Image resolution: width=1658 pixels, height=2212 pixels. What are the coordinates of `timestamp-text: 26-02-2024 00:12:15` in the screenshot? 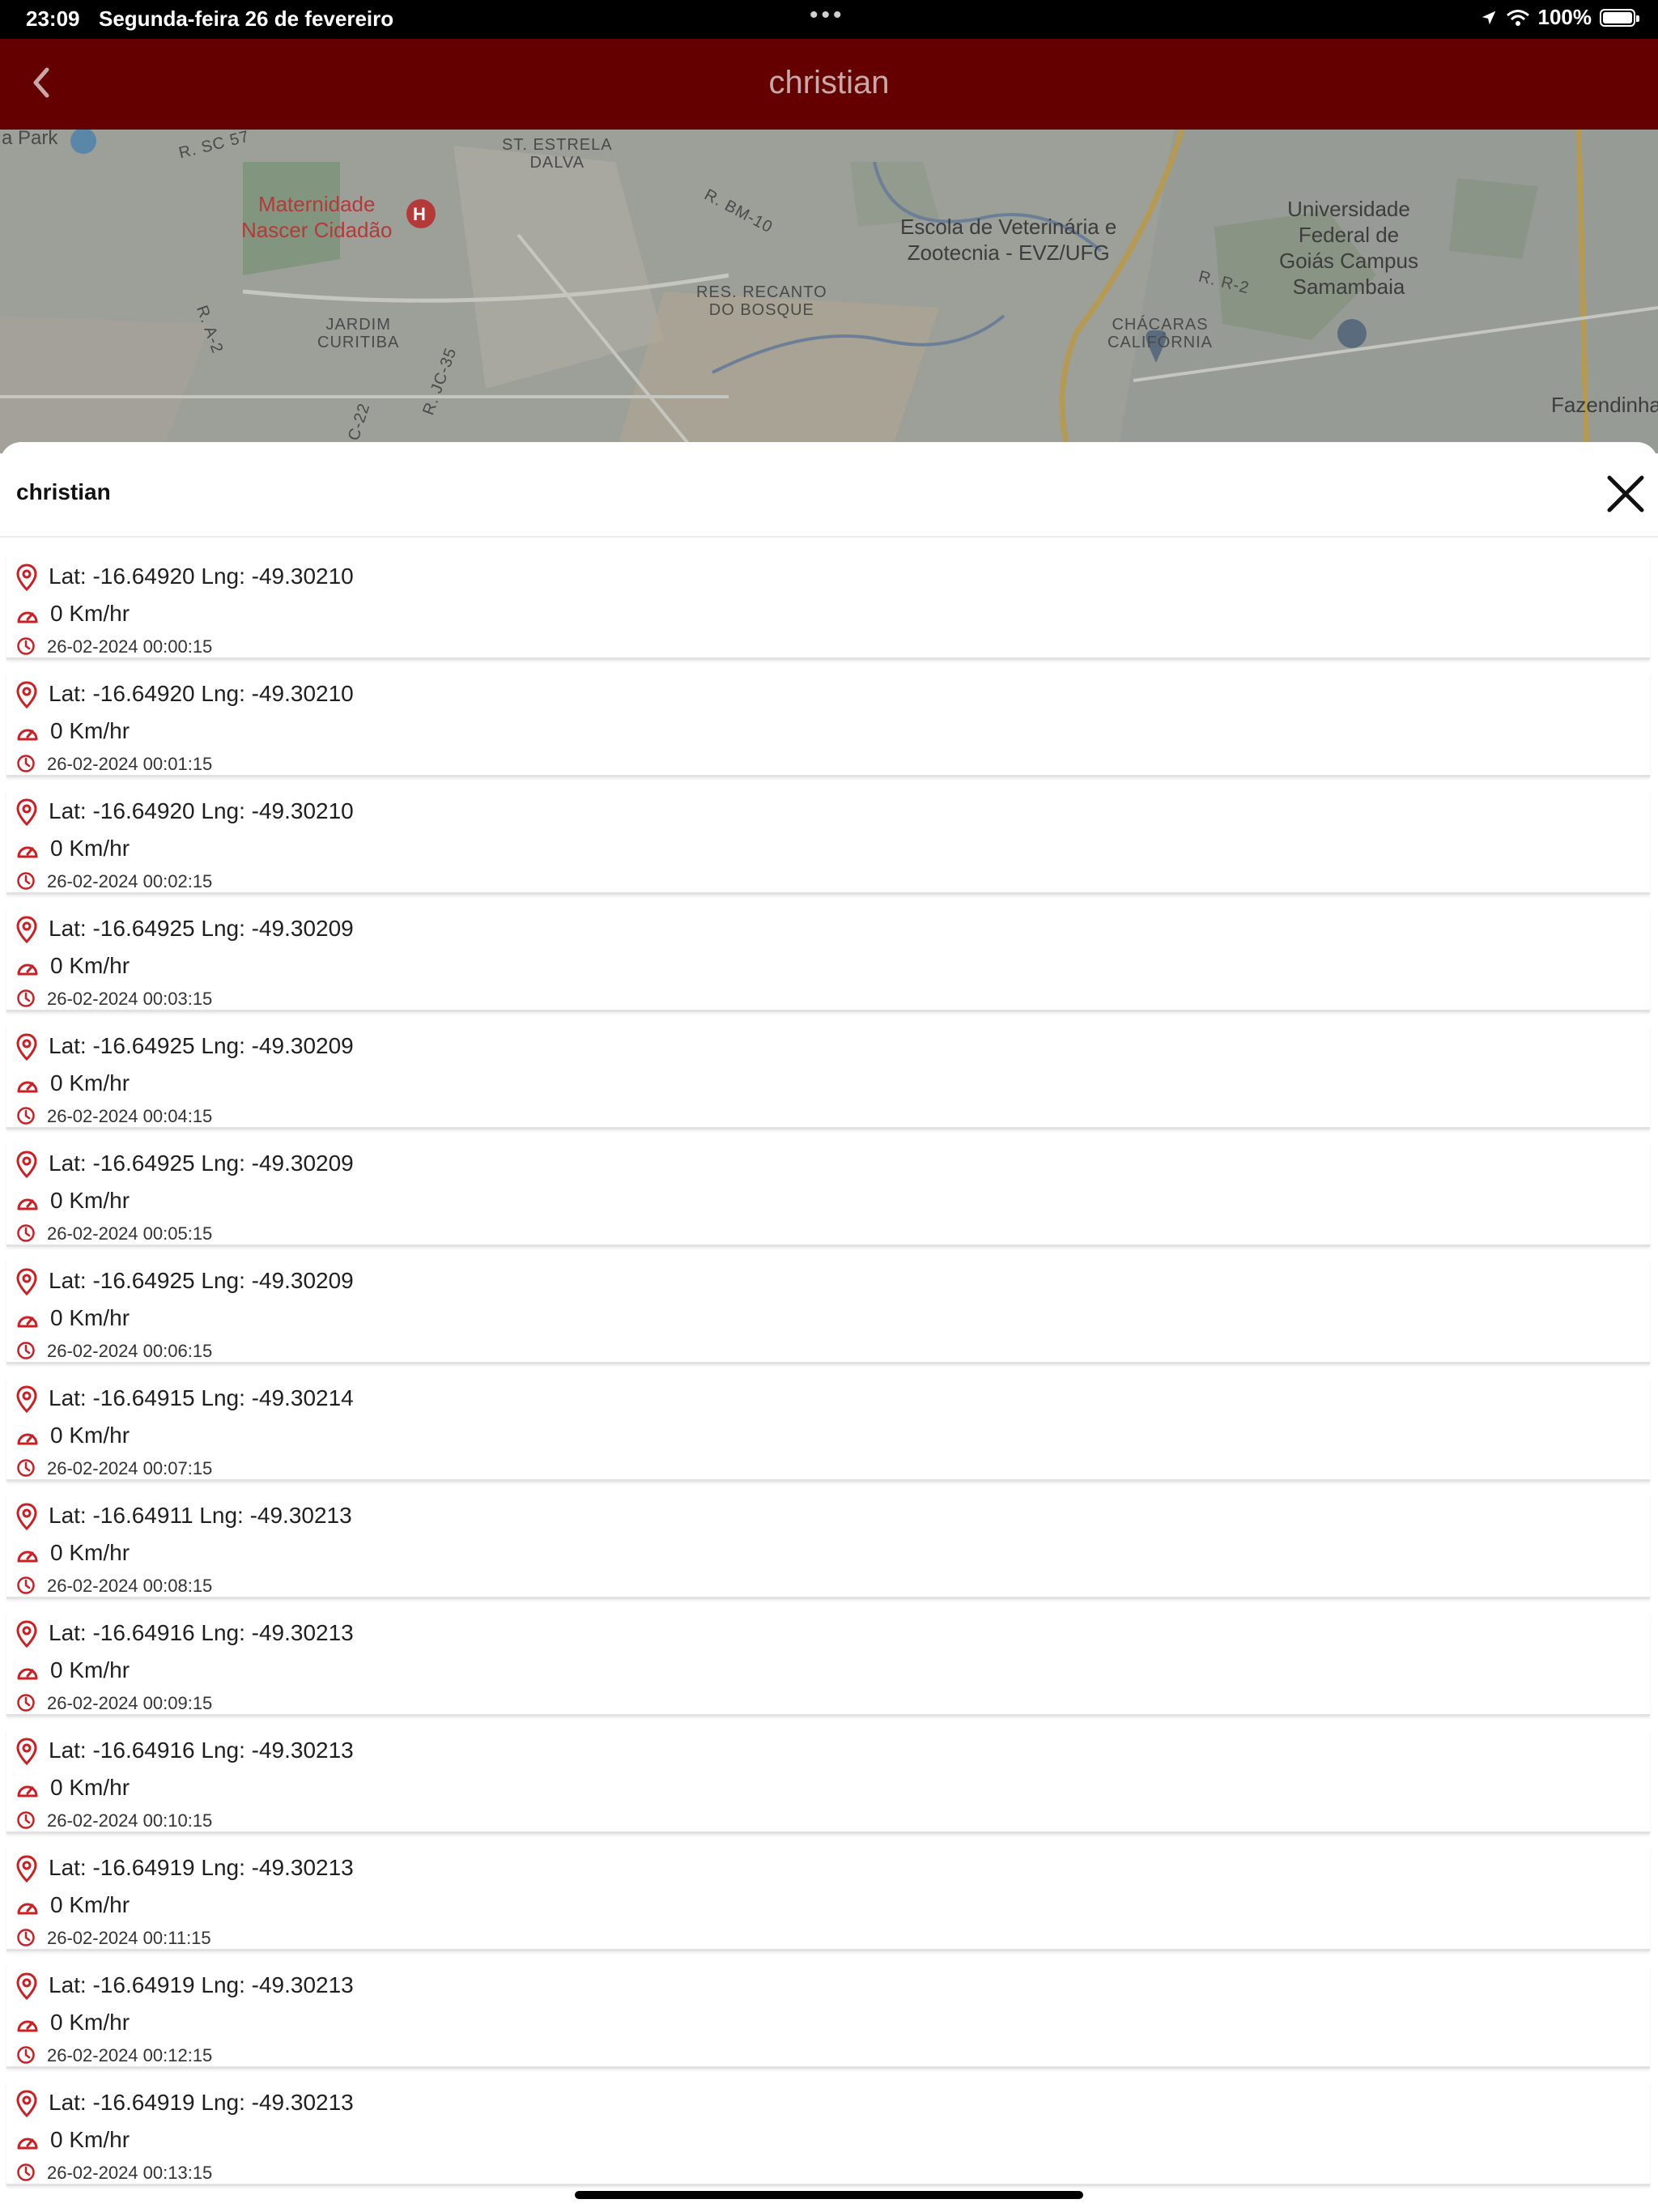 It's located at (130, 2055).